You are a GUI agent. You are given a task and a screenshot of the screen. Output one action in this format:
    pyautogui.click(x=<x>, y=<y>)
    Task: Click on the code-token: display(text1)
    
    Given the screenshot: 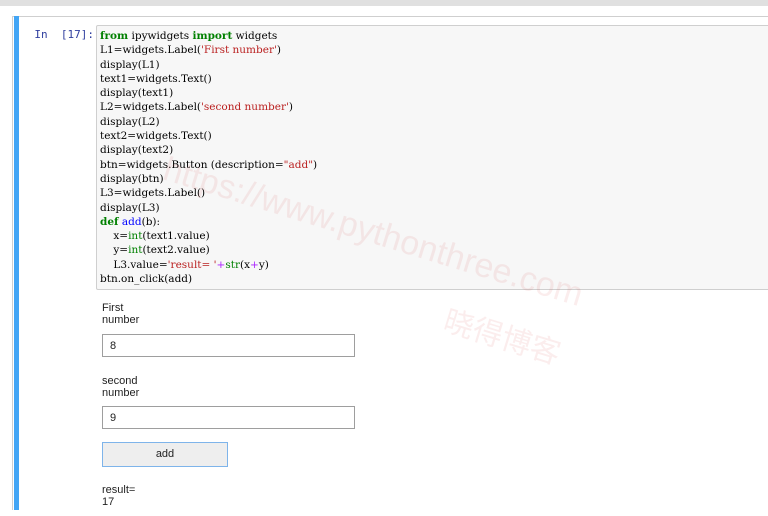 What is the action you would take?
    pyautogui.click(x=136, y=93)
    